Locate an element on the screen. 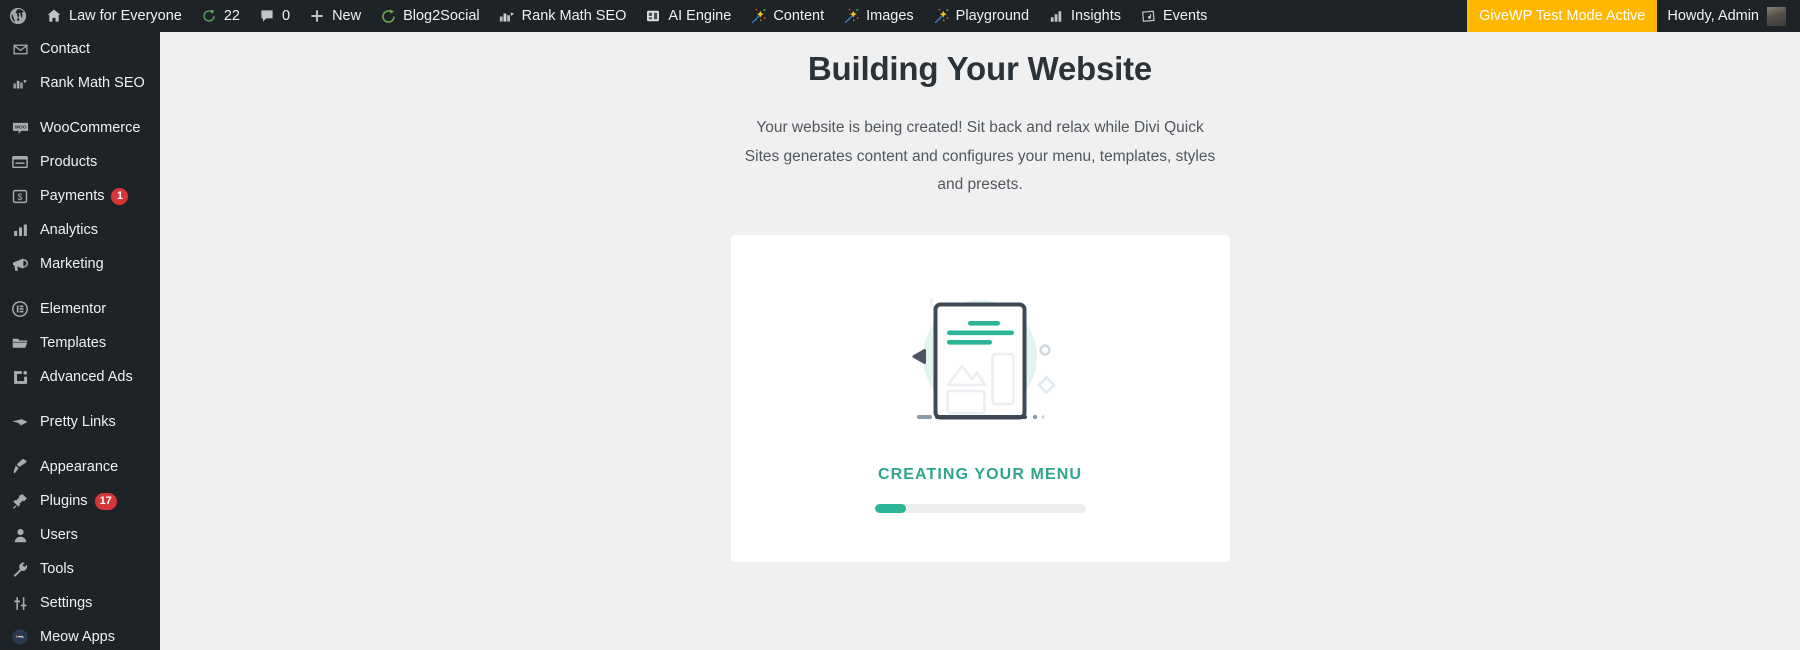  sidebar-item-rank-math-seo: Rank Math SEO is located at coordinates (80, 83).